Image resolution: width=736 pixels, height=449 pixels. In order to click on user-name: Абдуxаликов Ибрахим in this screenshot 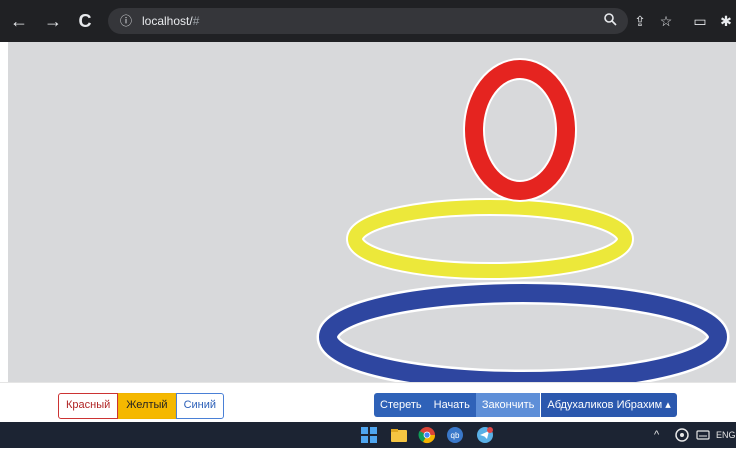, I will do `click(605, 405)`.